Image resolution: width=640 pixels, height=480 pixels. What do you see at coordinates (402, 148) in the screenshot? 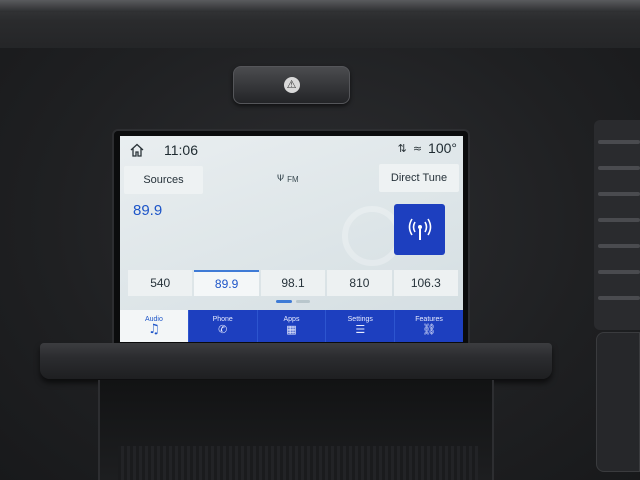
I see `signal-arrows-icon: ⇅` at bounding box center [402, 148].